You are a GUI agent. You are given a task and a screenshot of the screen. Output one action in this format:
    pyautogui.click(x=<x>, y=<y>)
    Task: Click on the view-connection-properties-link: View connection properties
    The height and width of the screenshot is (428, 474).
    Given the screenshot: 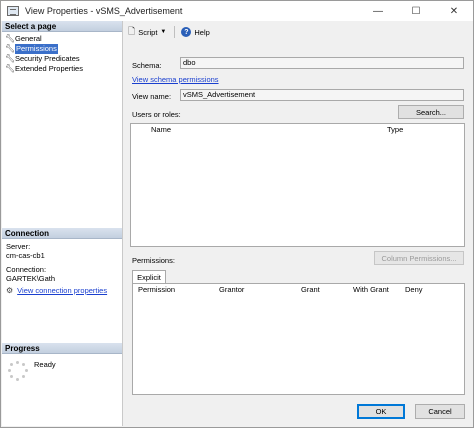 What is the action you would take?
    pyautogui.click(x=62, y=290)
    